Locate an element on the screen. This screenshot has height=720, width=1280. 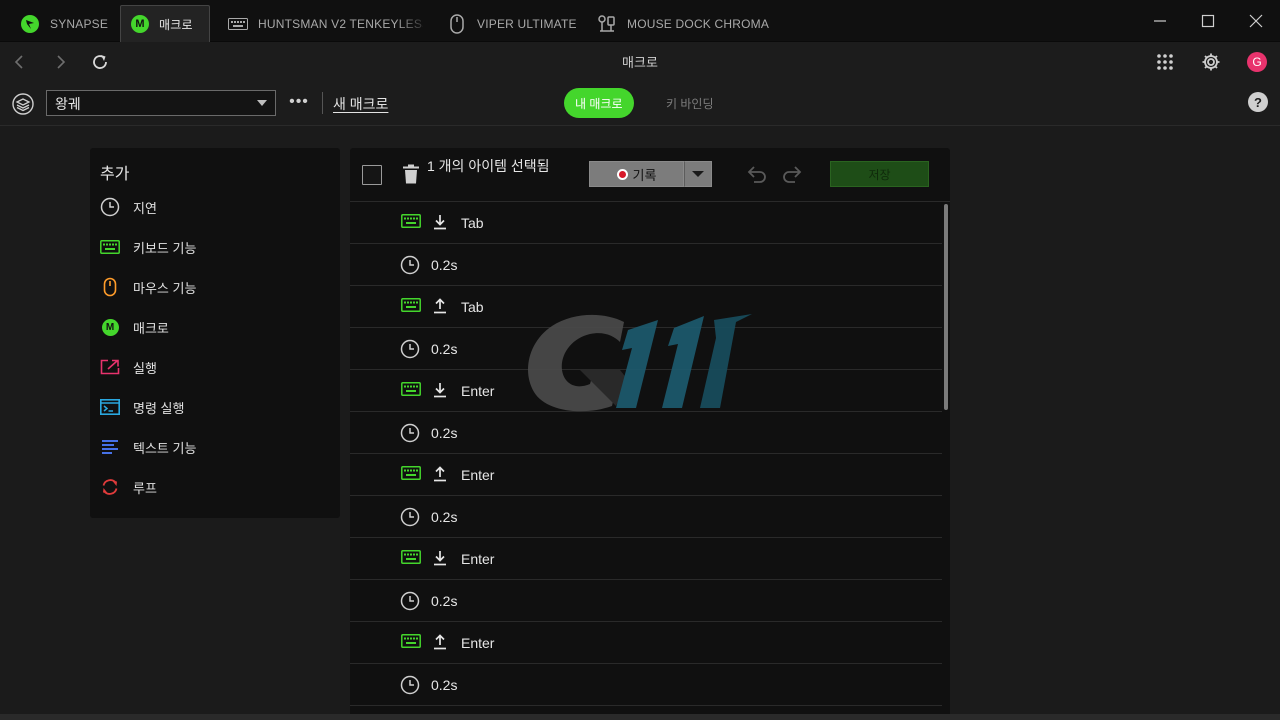
layers-icon is located at coordinates (23, 104).